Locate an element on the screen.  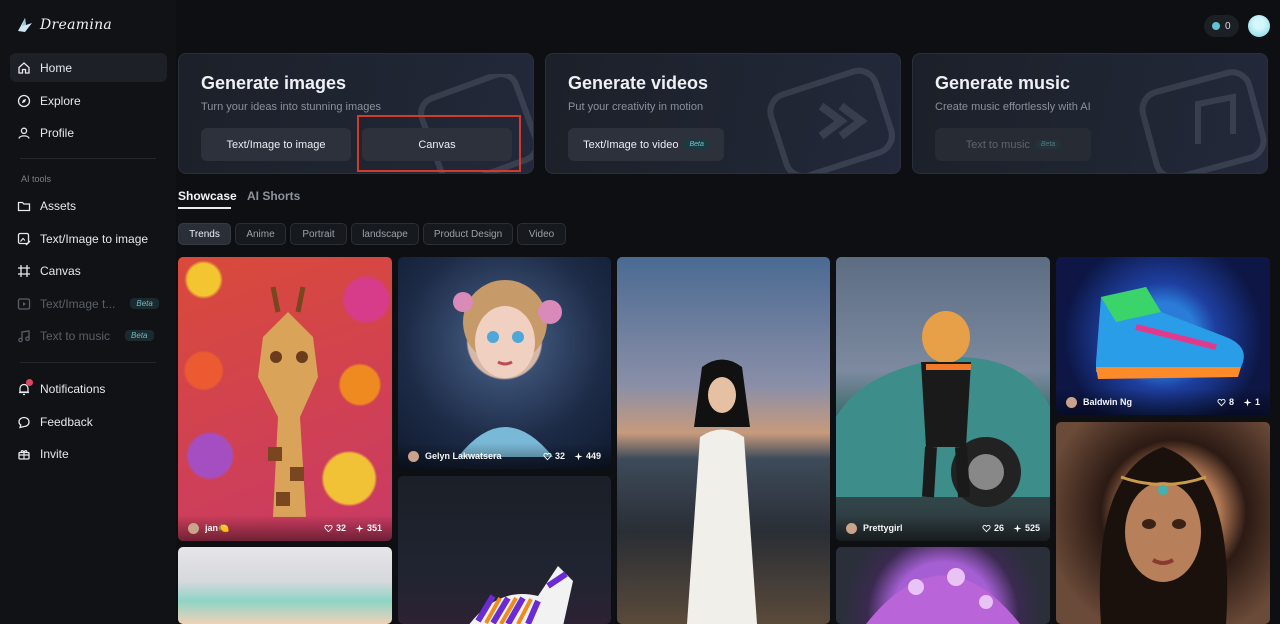
remix-count: 1 is located at coordinates (1257, 402).